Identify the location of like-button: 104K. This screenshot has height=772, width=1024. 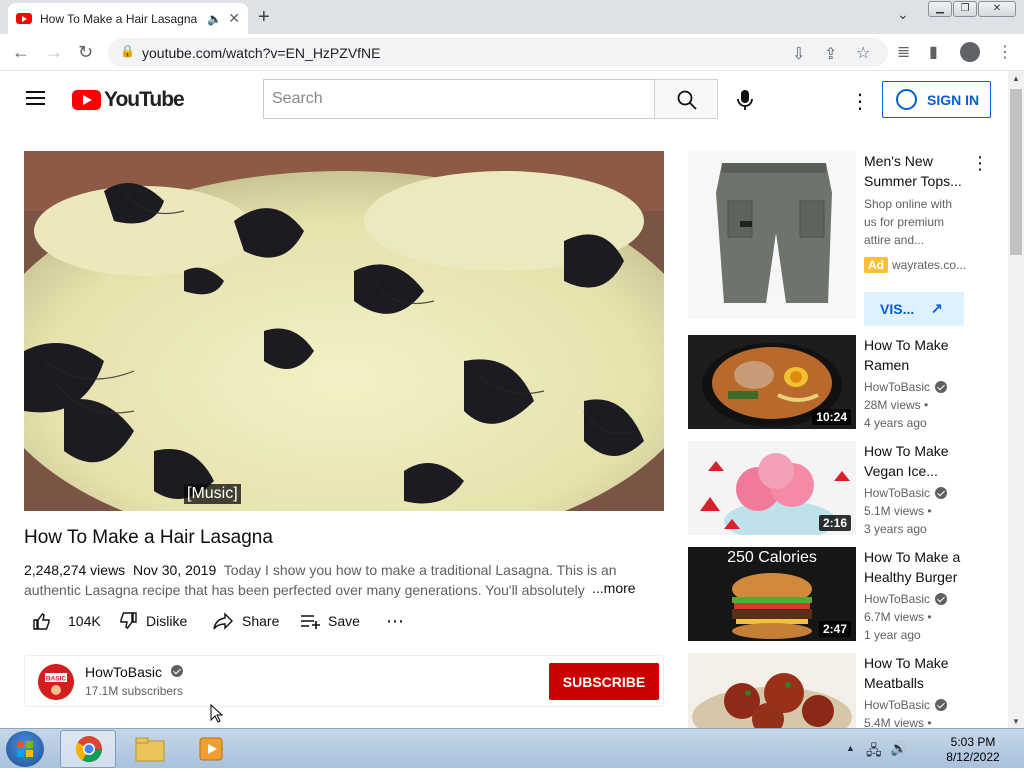
(66, 621).